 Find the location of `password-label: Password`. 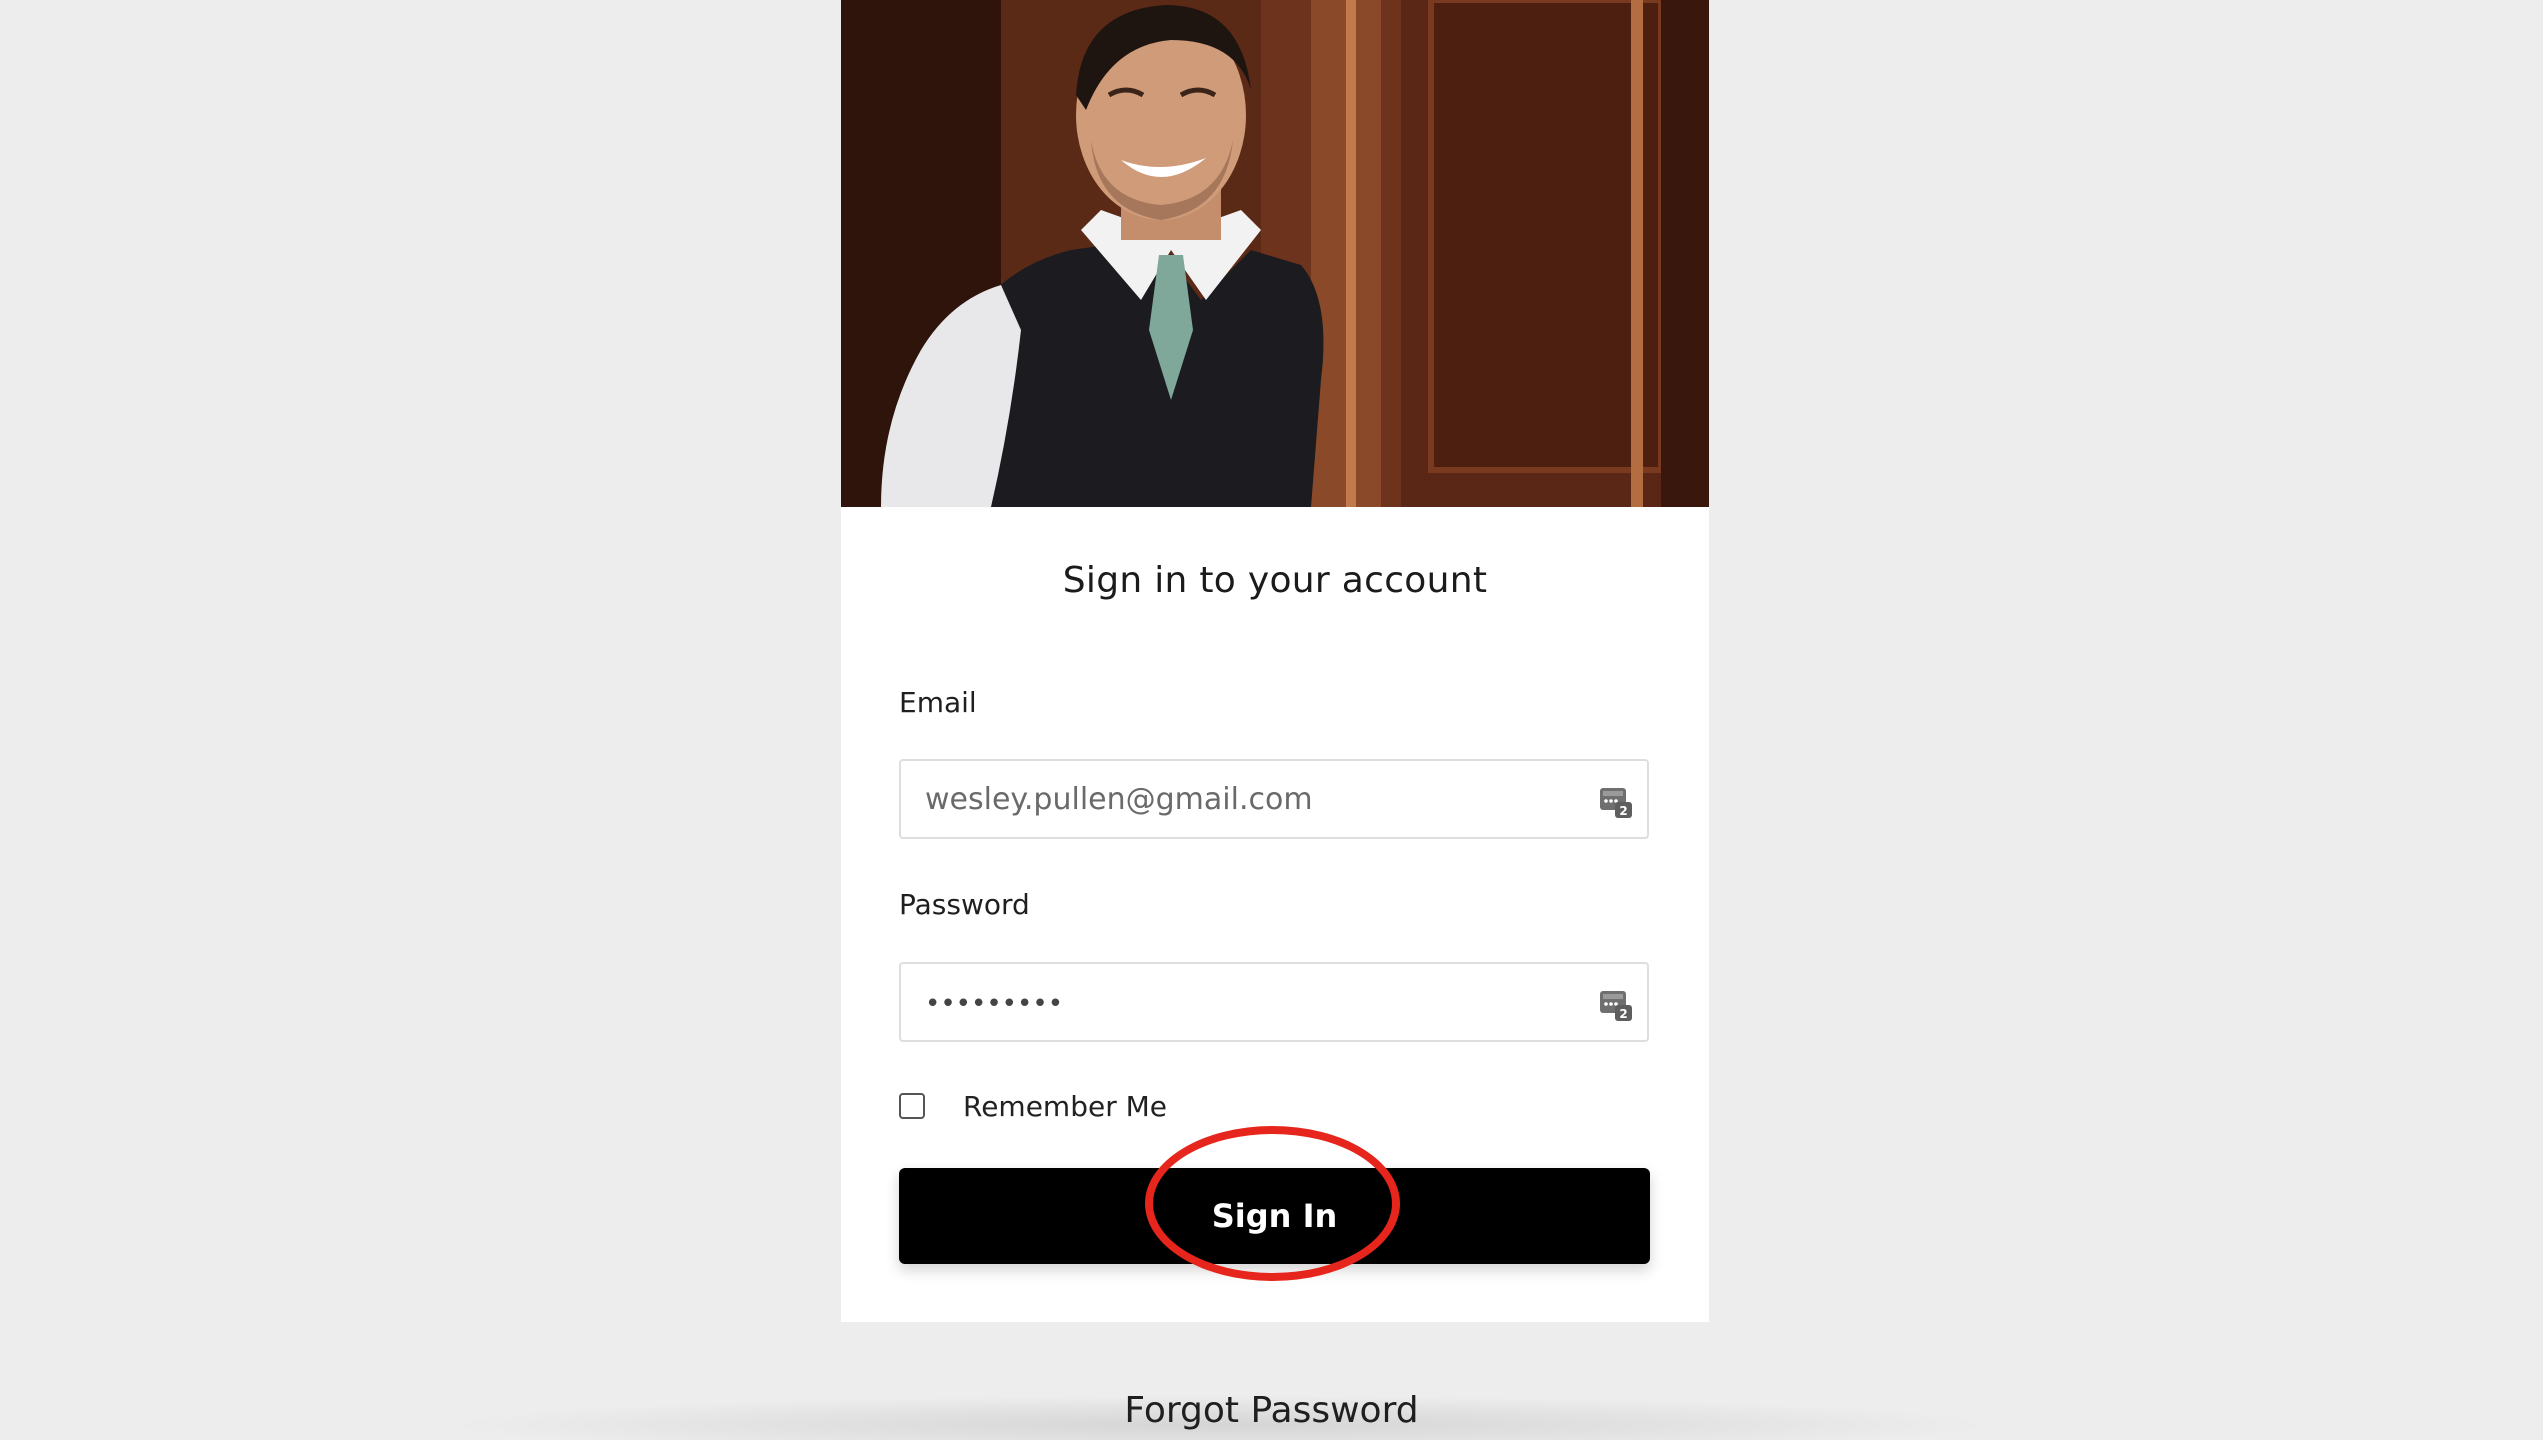

password-label: Password is located at coordinates (964, 904).